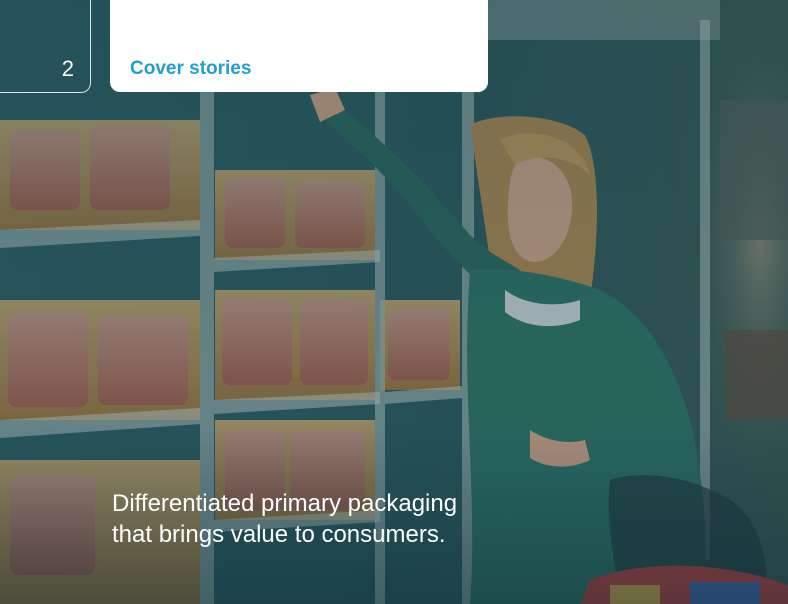 This screenshot has height=604, width=788. What do you see at coordinates (299, 46) in the screenshot?
I see `section-header-tab: Cover stories` at bounding box center [299, 46].